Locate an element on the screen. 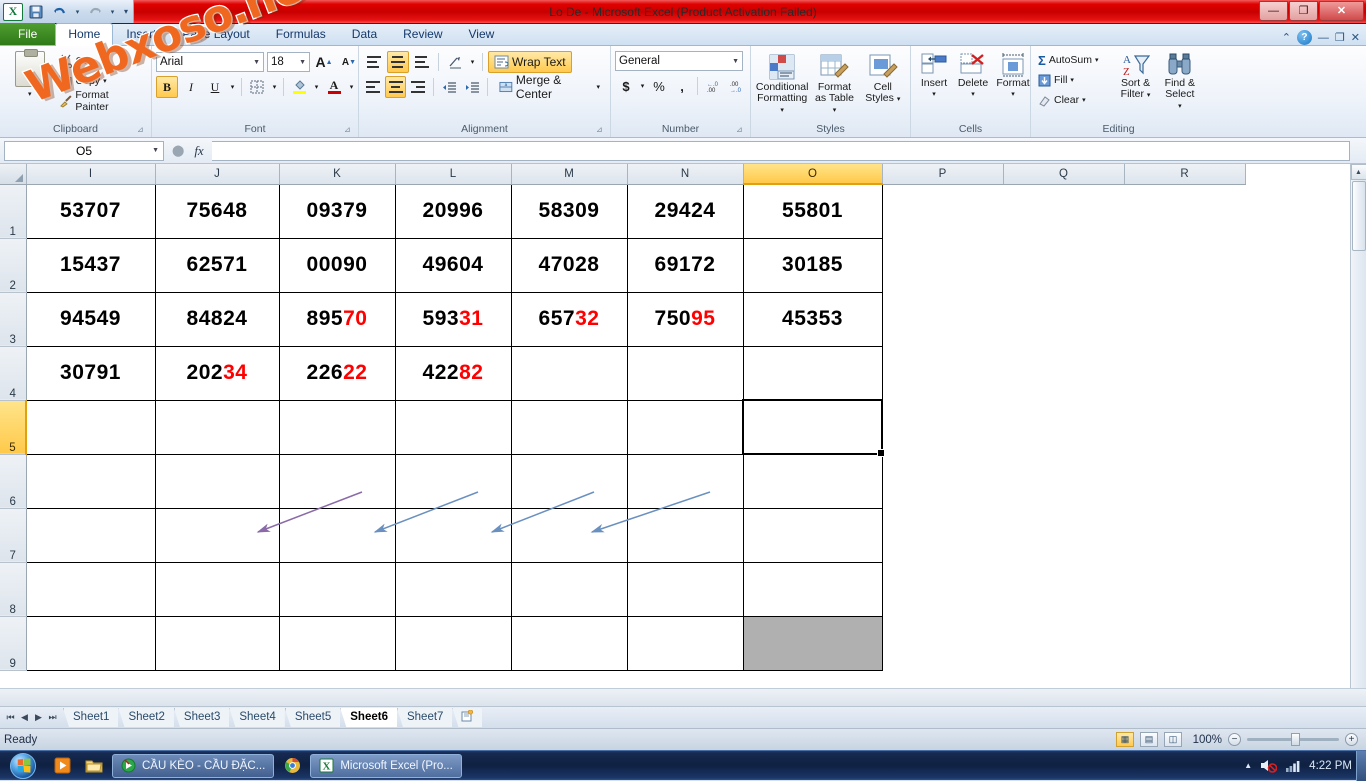  cell-M4 is located at coordinates (569, 373).